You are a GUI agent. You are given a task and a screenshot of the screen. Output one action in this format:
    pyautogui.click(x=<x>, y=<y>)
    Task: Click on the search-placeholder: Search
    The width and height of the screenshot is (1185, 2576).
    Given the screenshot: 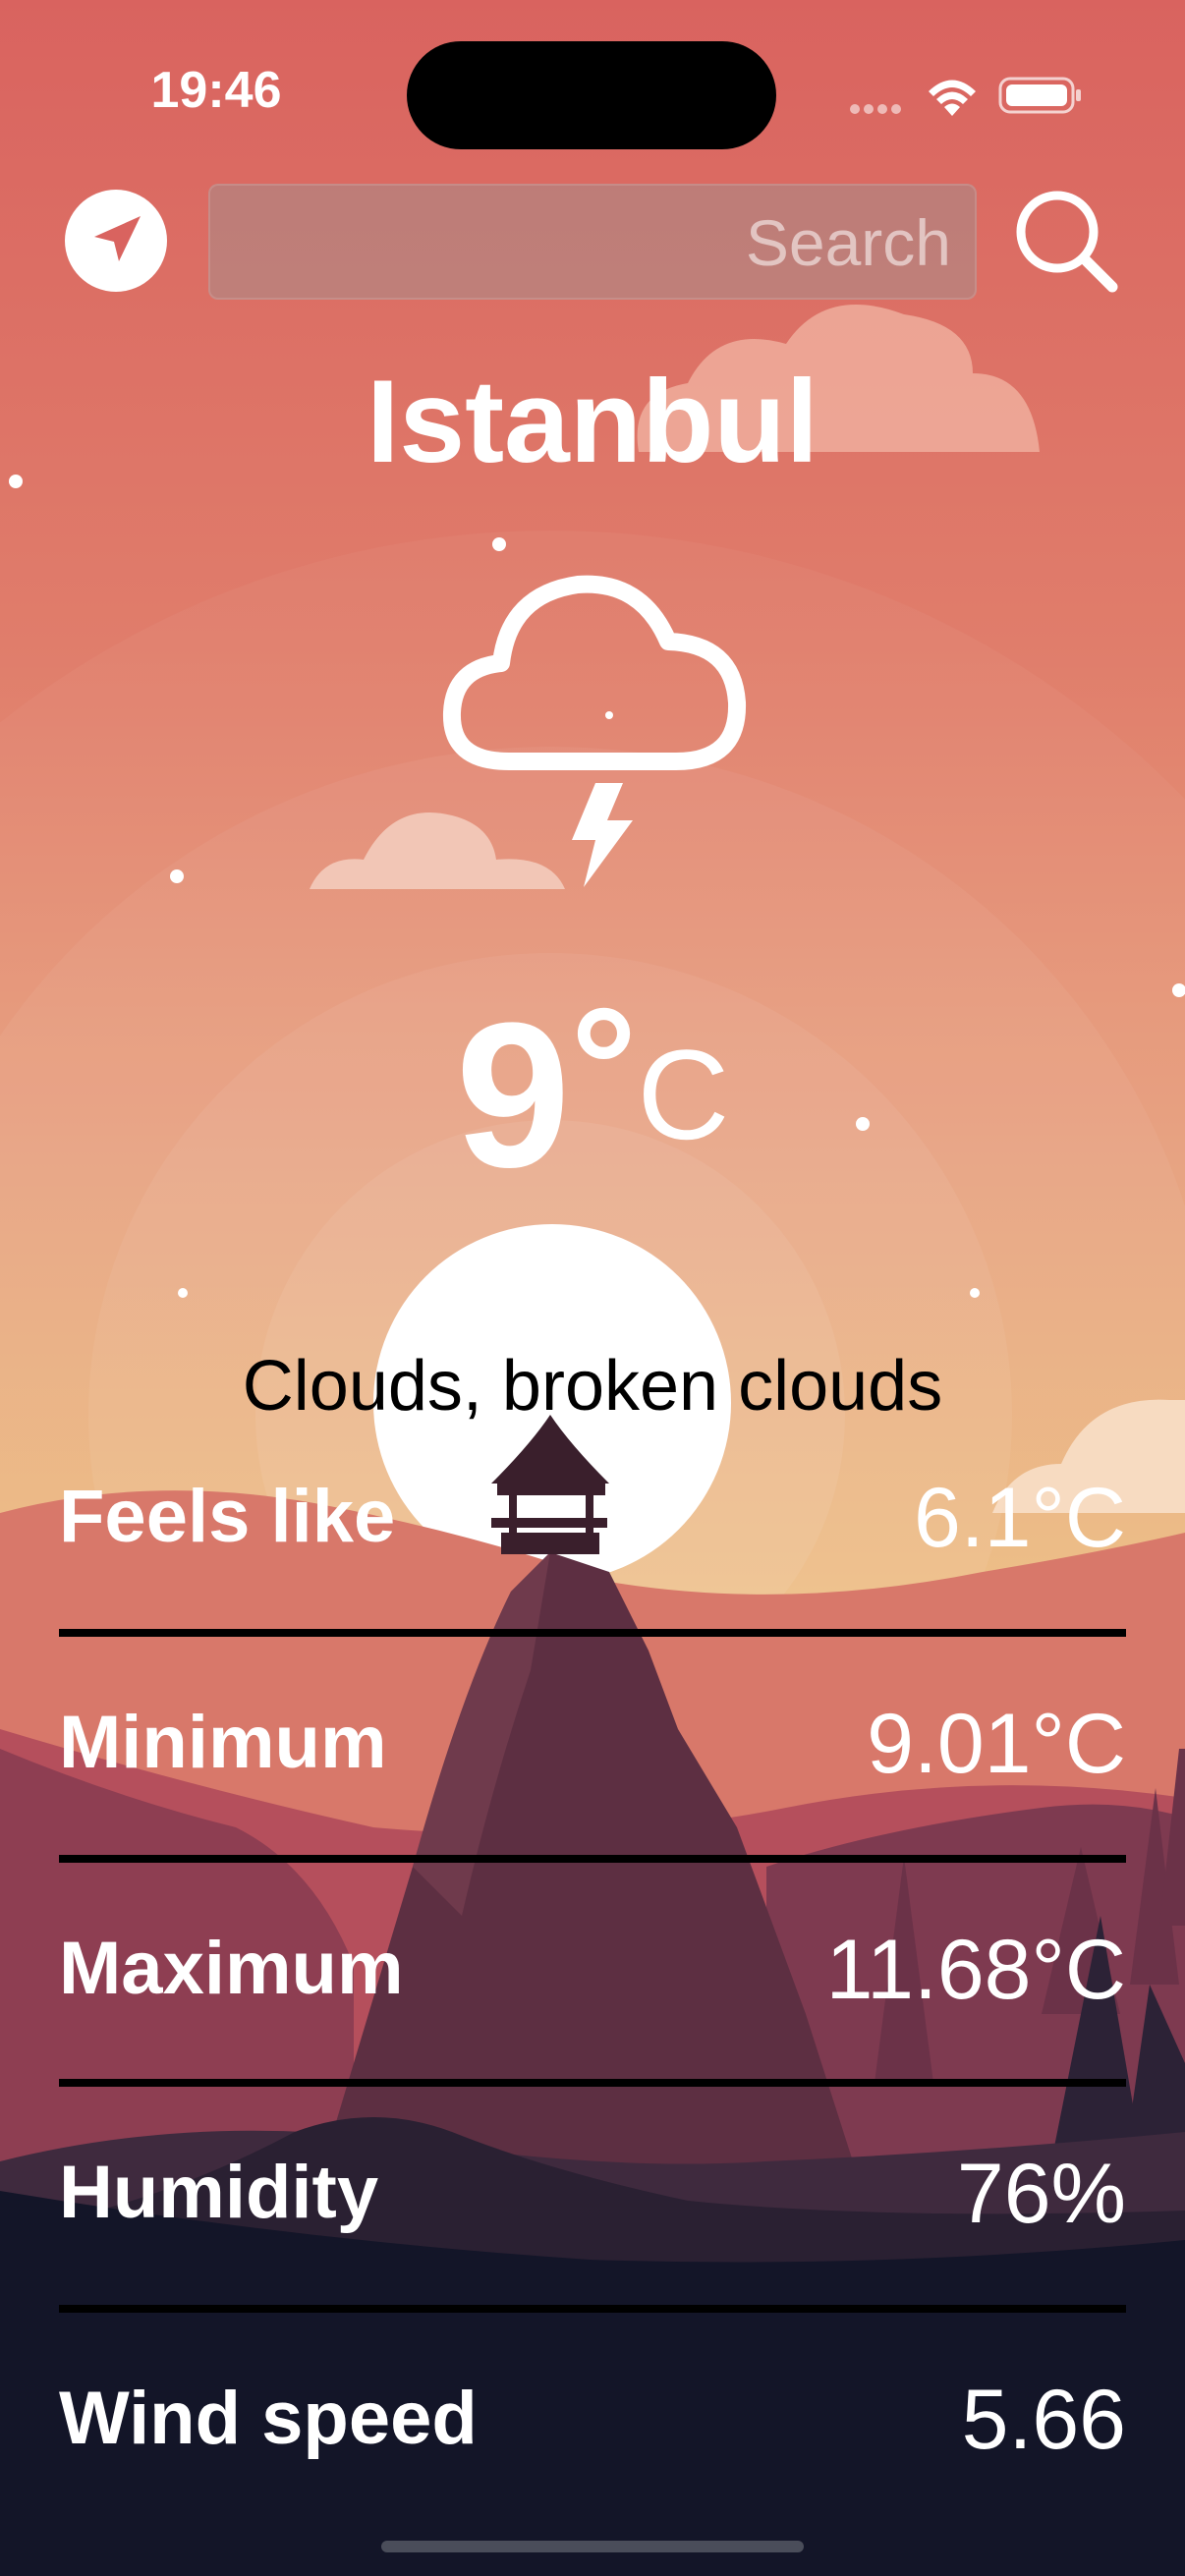 What is the action you would take?
    pyautogui.click(x=848, y=242)
    